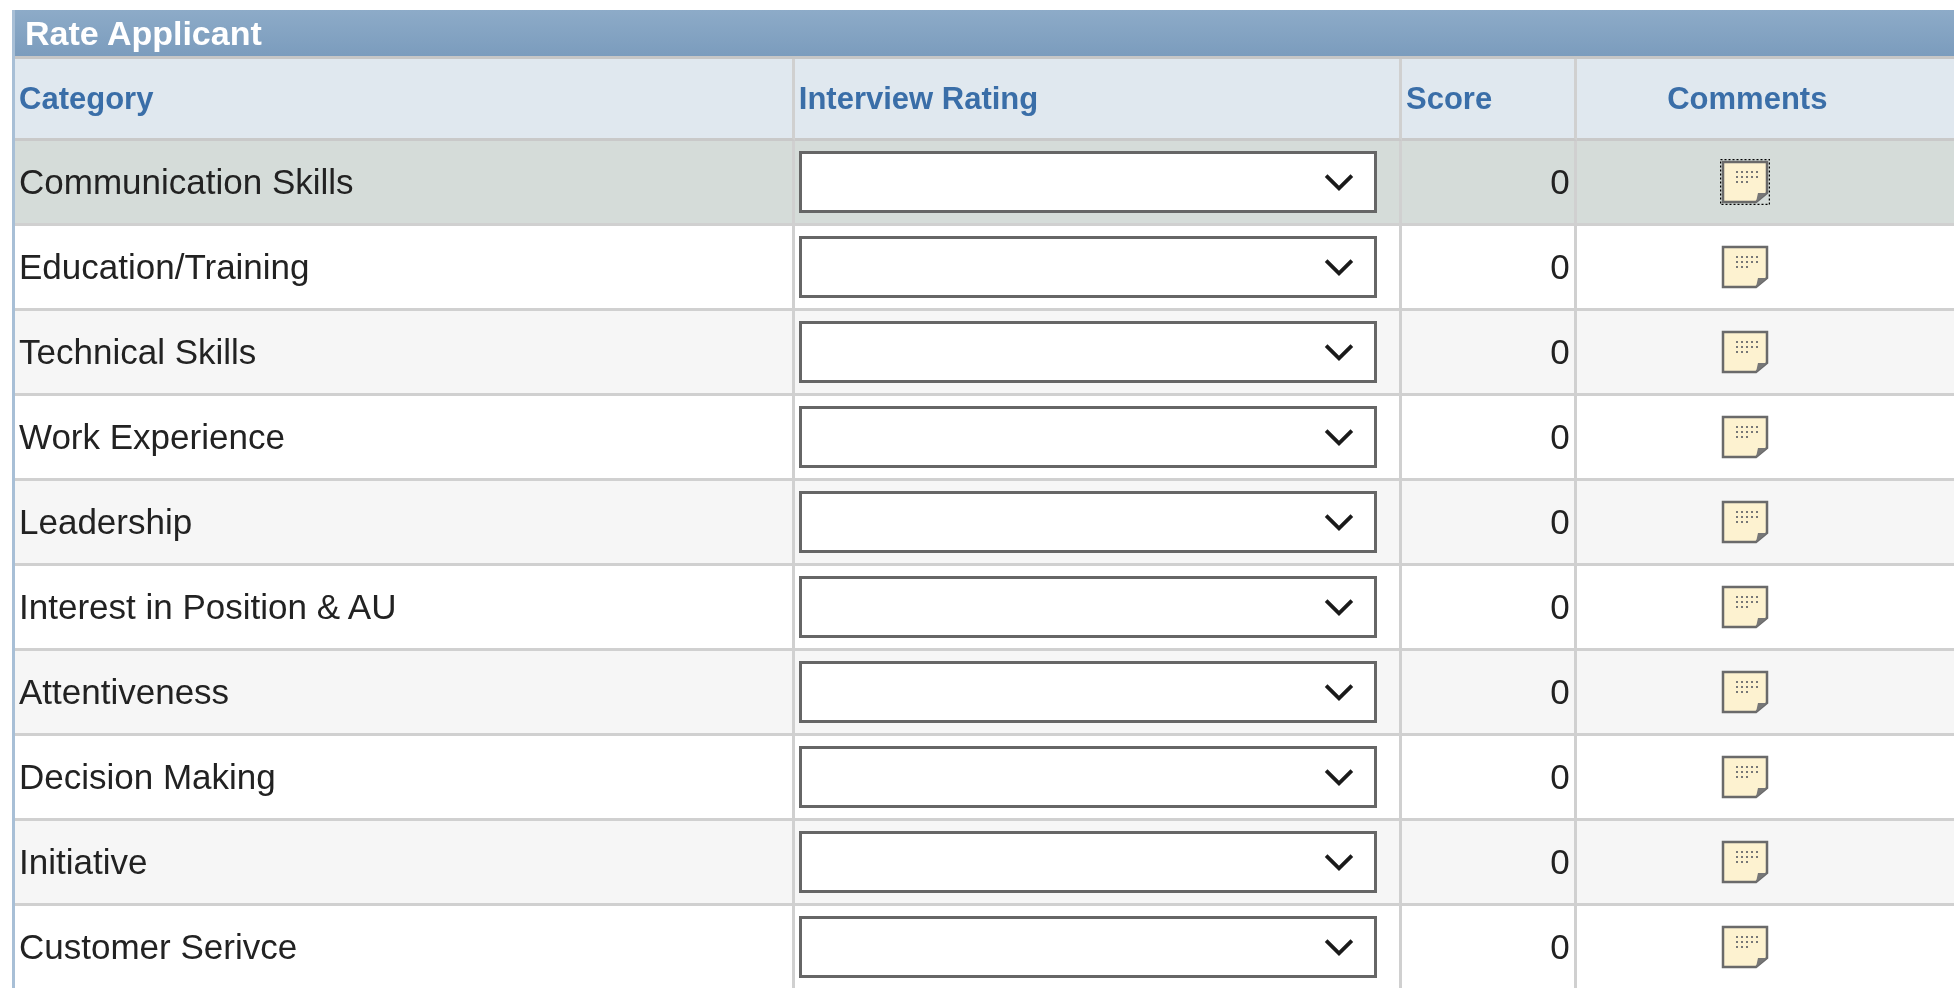 The width and height of the screenshot is (1954, 988). What do you see at coordinates (1765, 100) in the screenshot?
I see `column-header: Comments` at bounding box center [1765, 100].